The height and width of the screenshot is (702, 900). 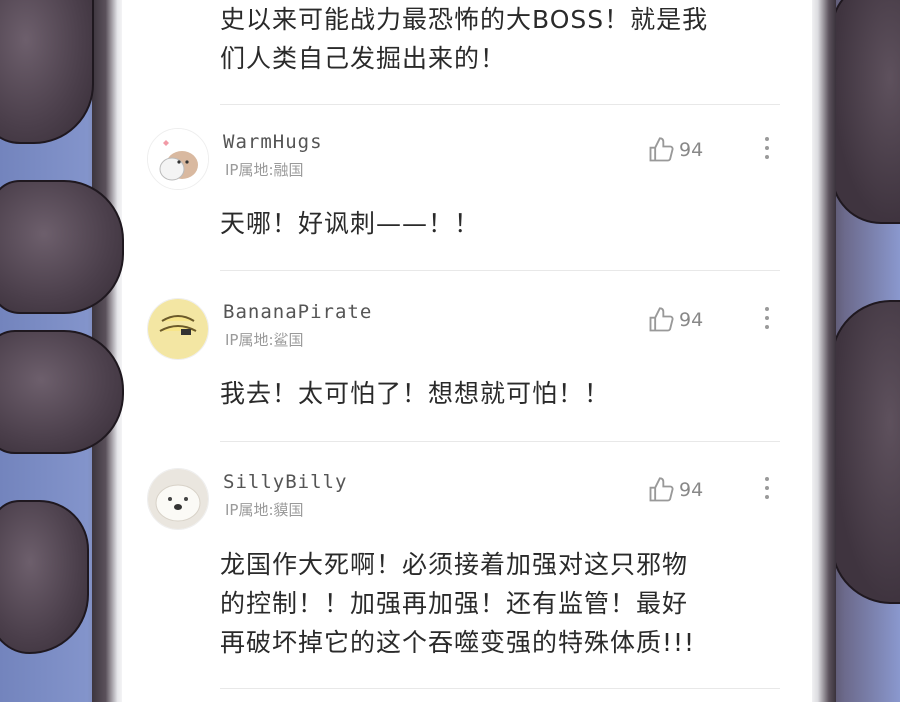 What do you see at coordinates (467, 329) in the screenshot?
I see `comment-header: BananaPirate IP属地:鲨国 94` at bounding box center [467, 329].